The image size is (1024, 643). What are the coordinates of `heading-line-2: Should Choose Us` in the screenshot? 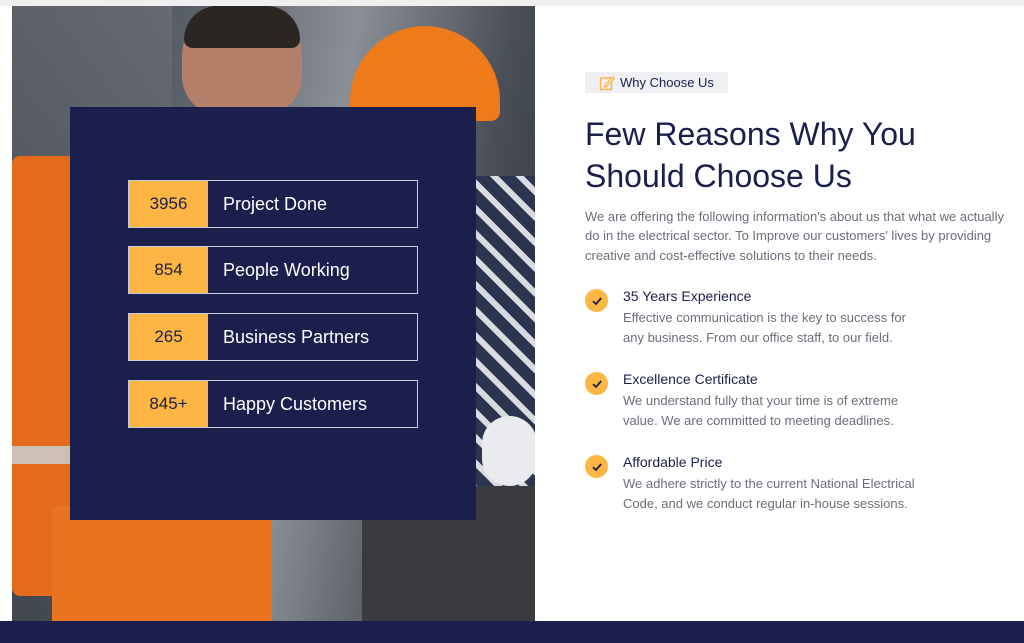 It's located at (718, 175).